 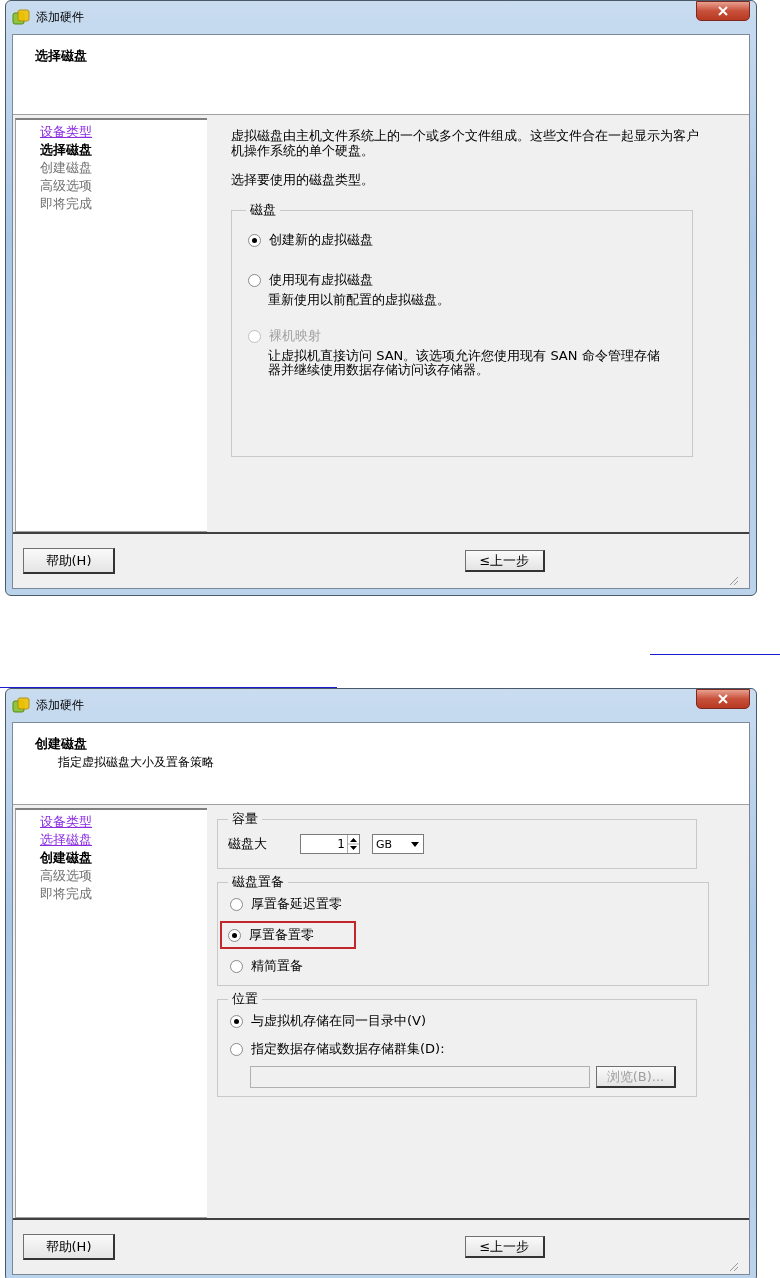 I want to click on group-title: 容量, so click(x=245, y=819).